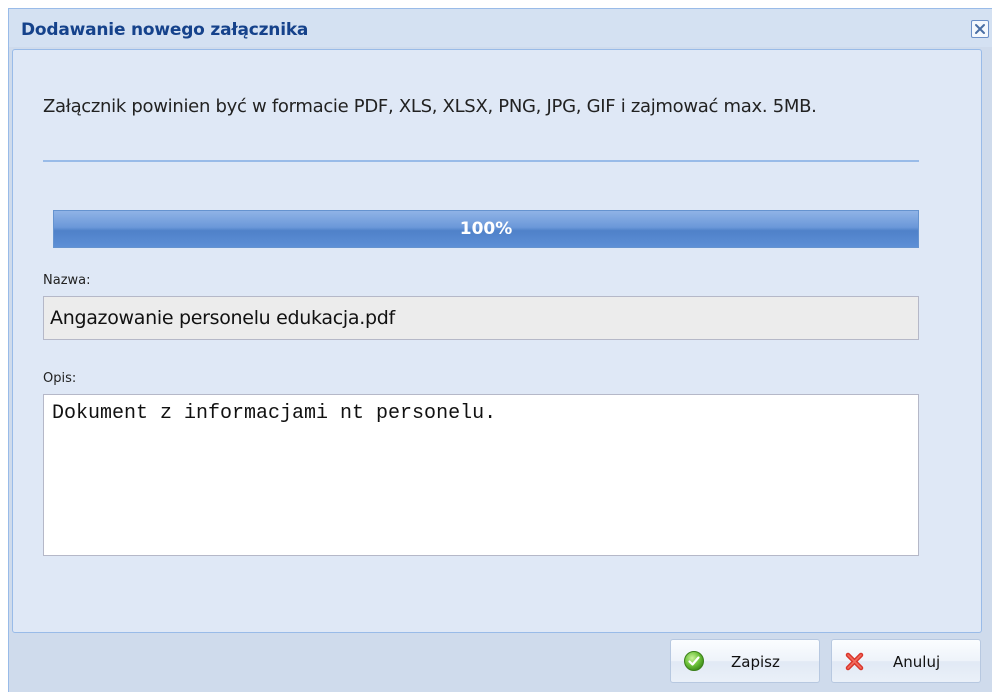  What do you see at coordinates (67, 280) in the screenshot?
I see `name-label: Nazwa:` at bounding box center [67, 280].